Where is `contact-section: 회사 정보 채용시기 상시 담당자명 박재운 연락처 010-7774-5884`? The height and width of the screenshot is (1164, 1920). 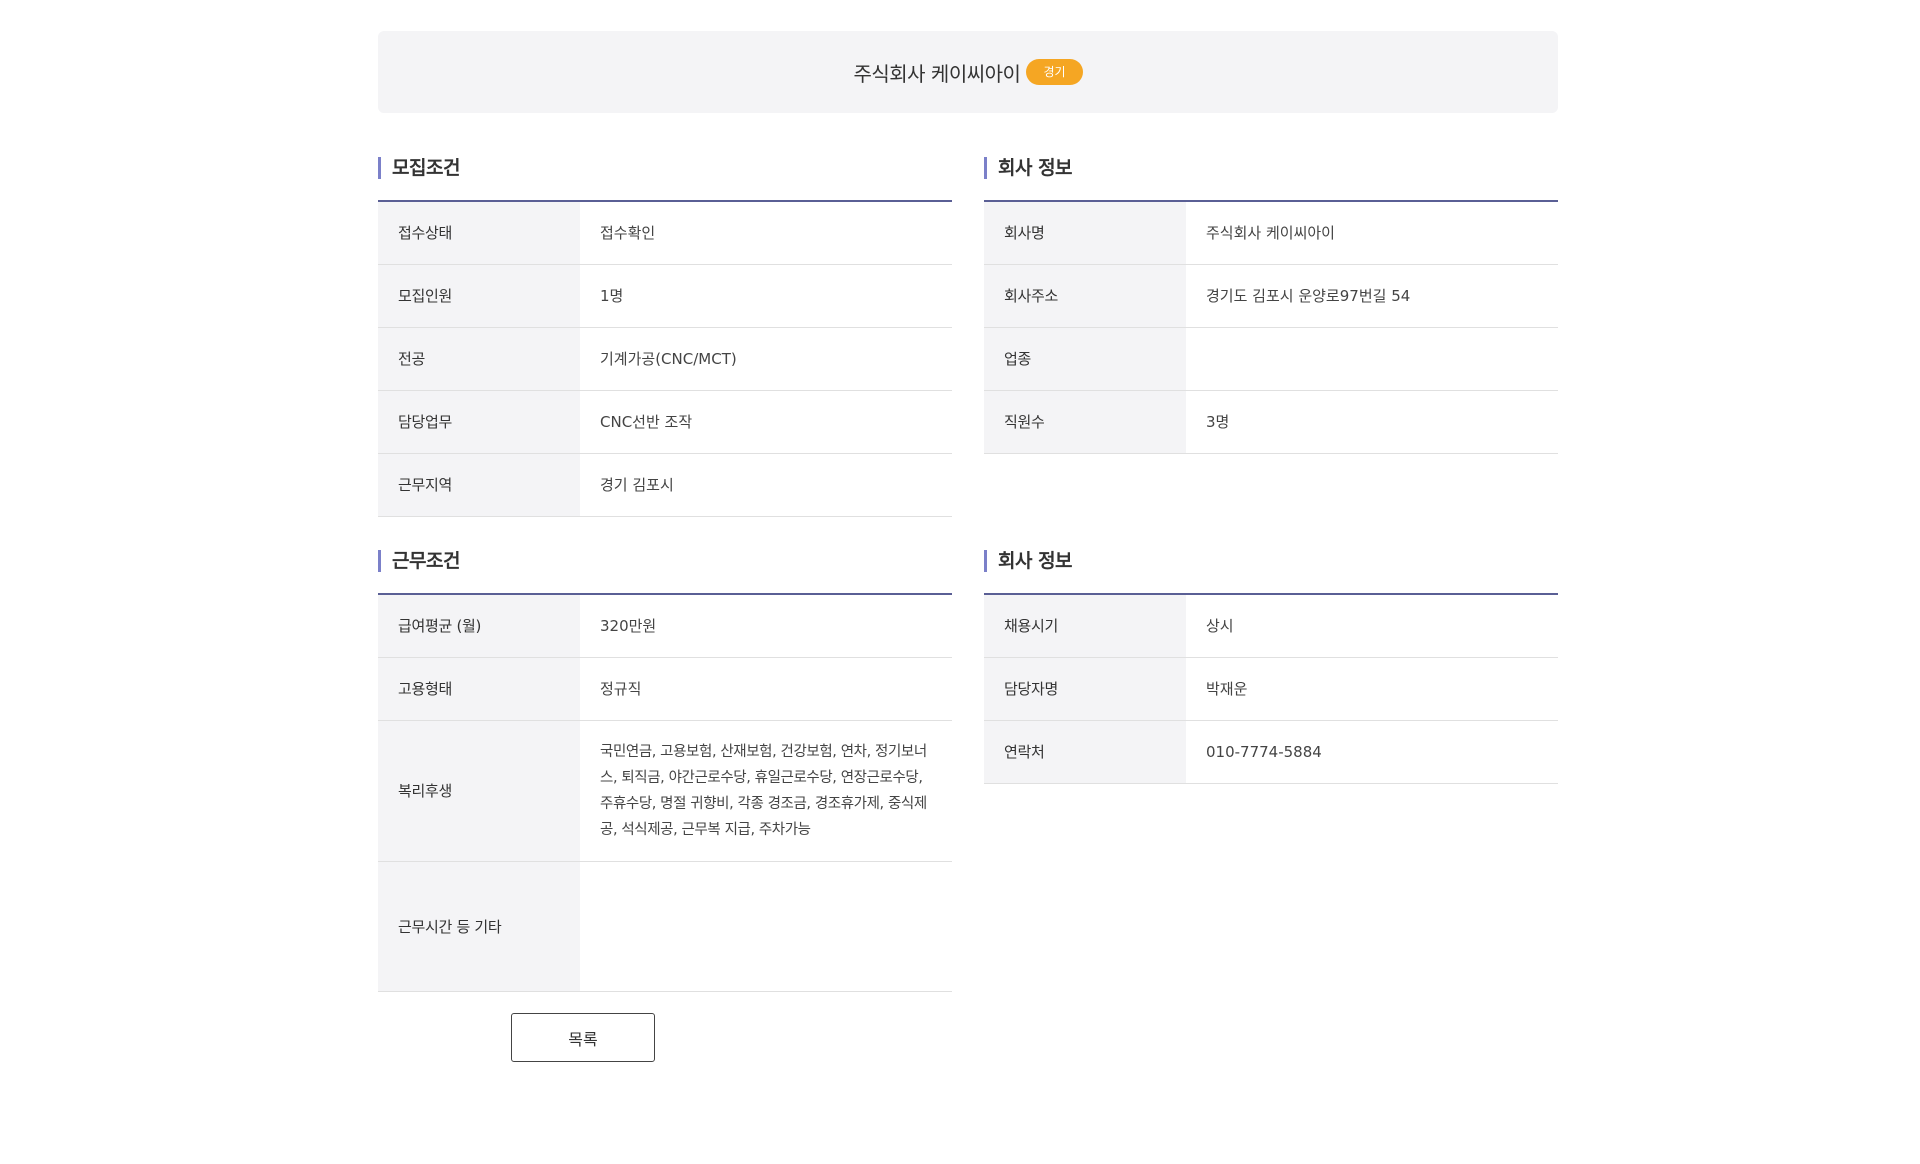
contact-section: 회사 정보 채용시기 상시 담당자명 박재운 연락처 010-7774-5884 is located at coordinates (1271, 667).